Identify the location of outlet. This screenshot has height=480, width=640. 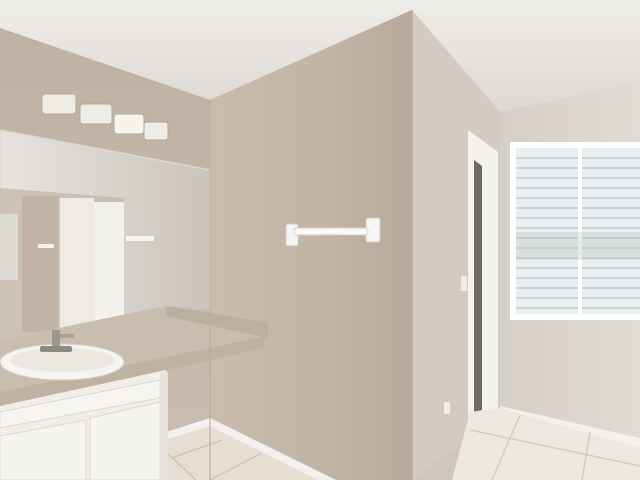
(447, 408).